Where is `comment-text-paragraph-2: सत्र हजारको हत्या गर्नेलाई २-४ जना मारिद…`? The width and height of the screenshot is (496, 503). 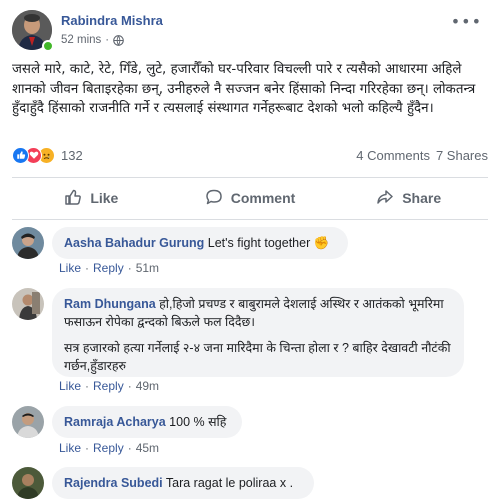
comment-text-paragraph-2: सत्र हजारको हत्या गर्नेलाई २-४ जना मारिद… is located at coordinates (257, 357).